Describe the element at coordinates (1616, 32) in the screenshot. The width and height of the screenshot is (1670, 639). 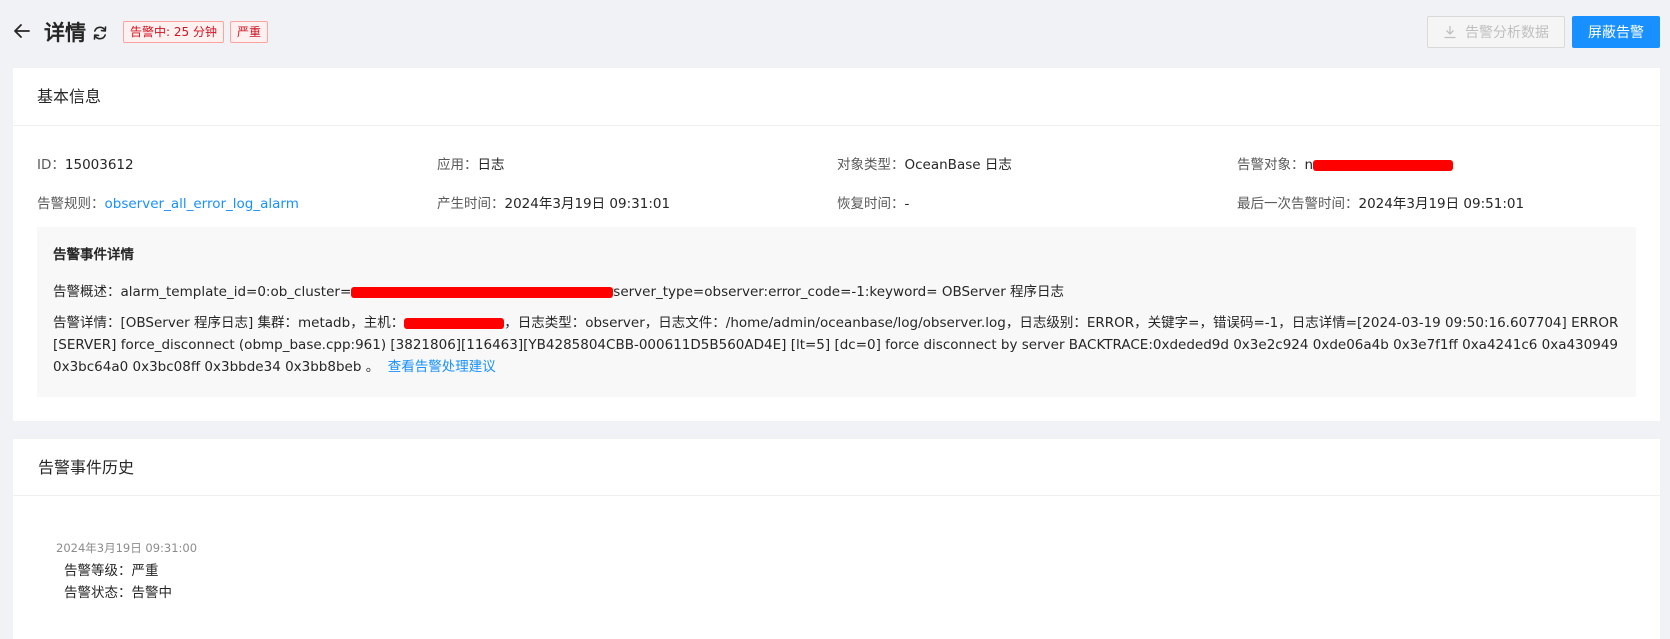
I see `mask-alarm-button: 屏蔽告警` at that location.